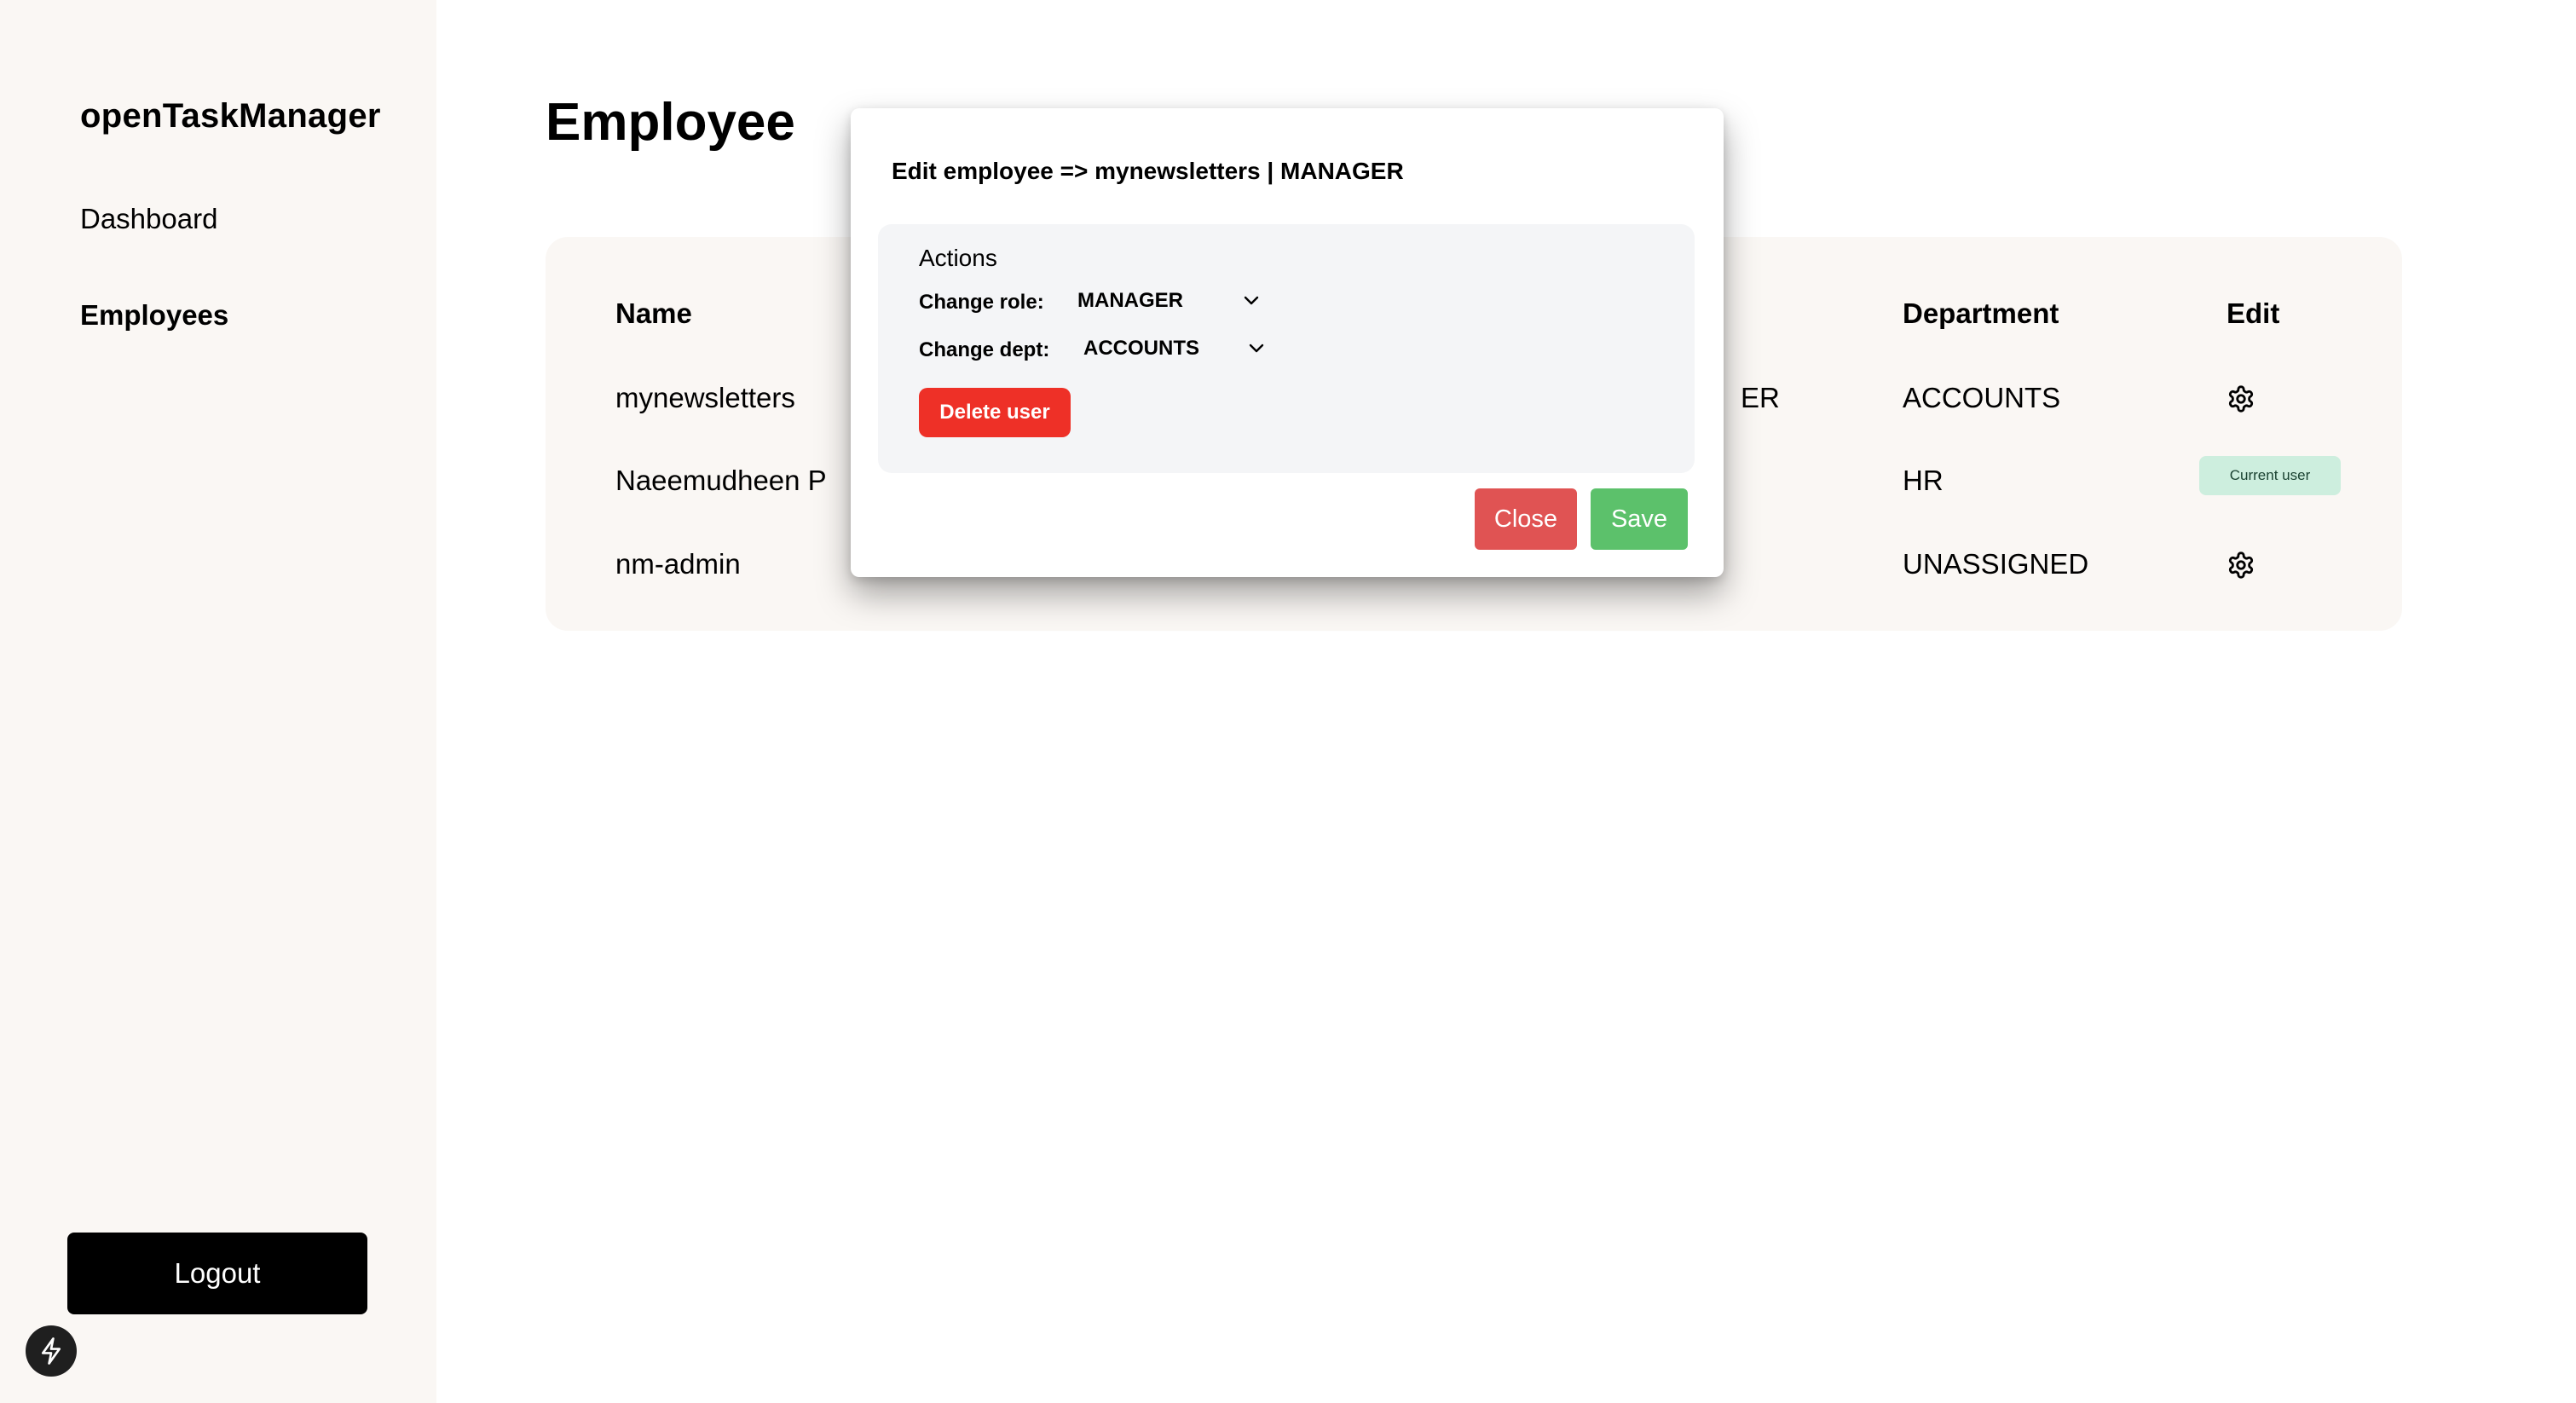  Describe the element at coordinates (2253, 313) in the screenshot. I see `column-header-edit: Edit` at that location.